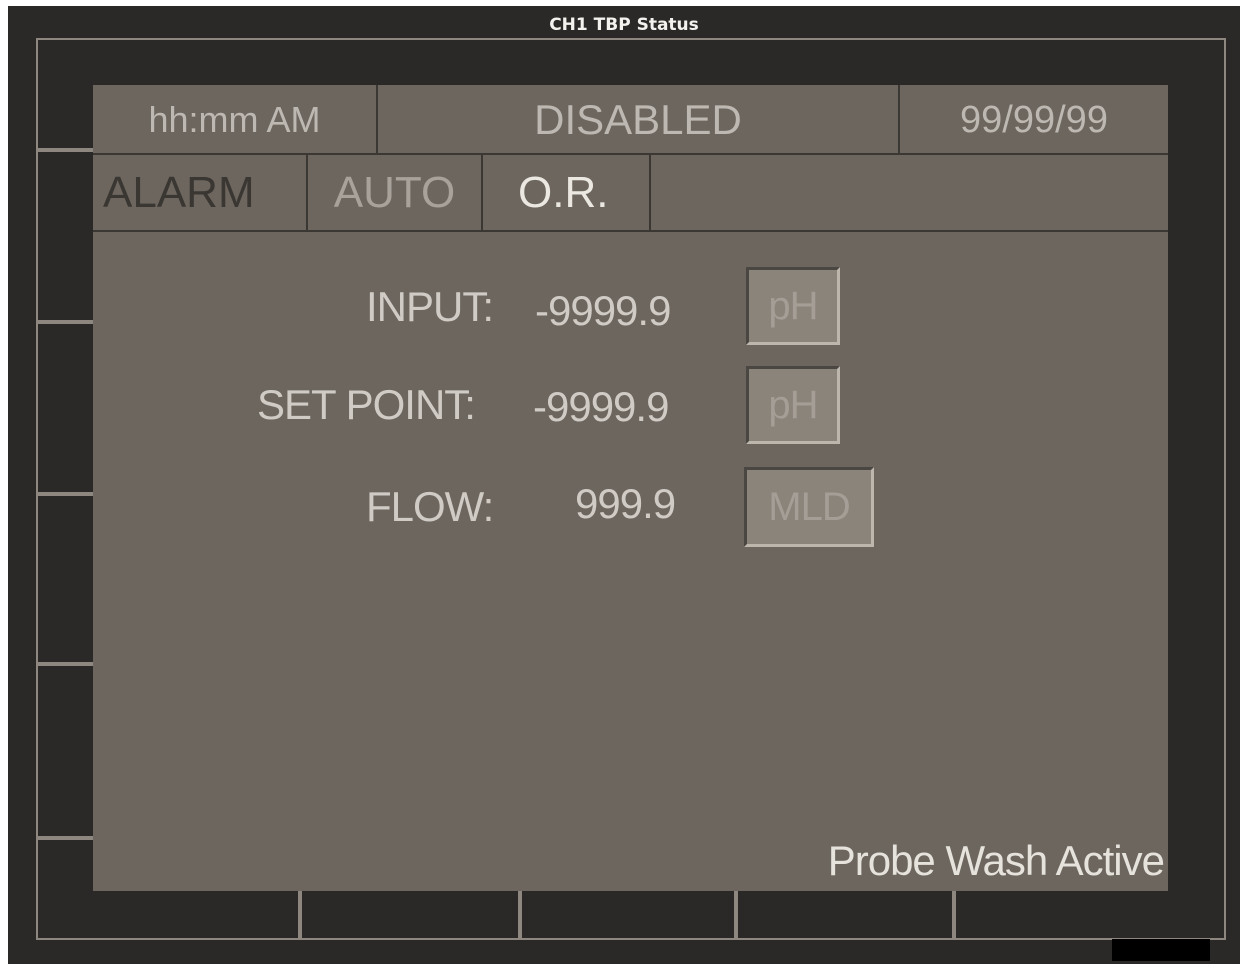 The width and height of the screenshot is (1250, 967). What do you see at coordinates (1225, 489) in the screenshot?
I see `bezel-right-edge` at bounding box center [1225, 489].